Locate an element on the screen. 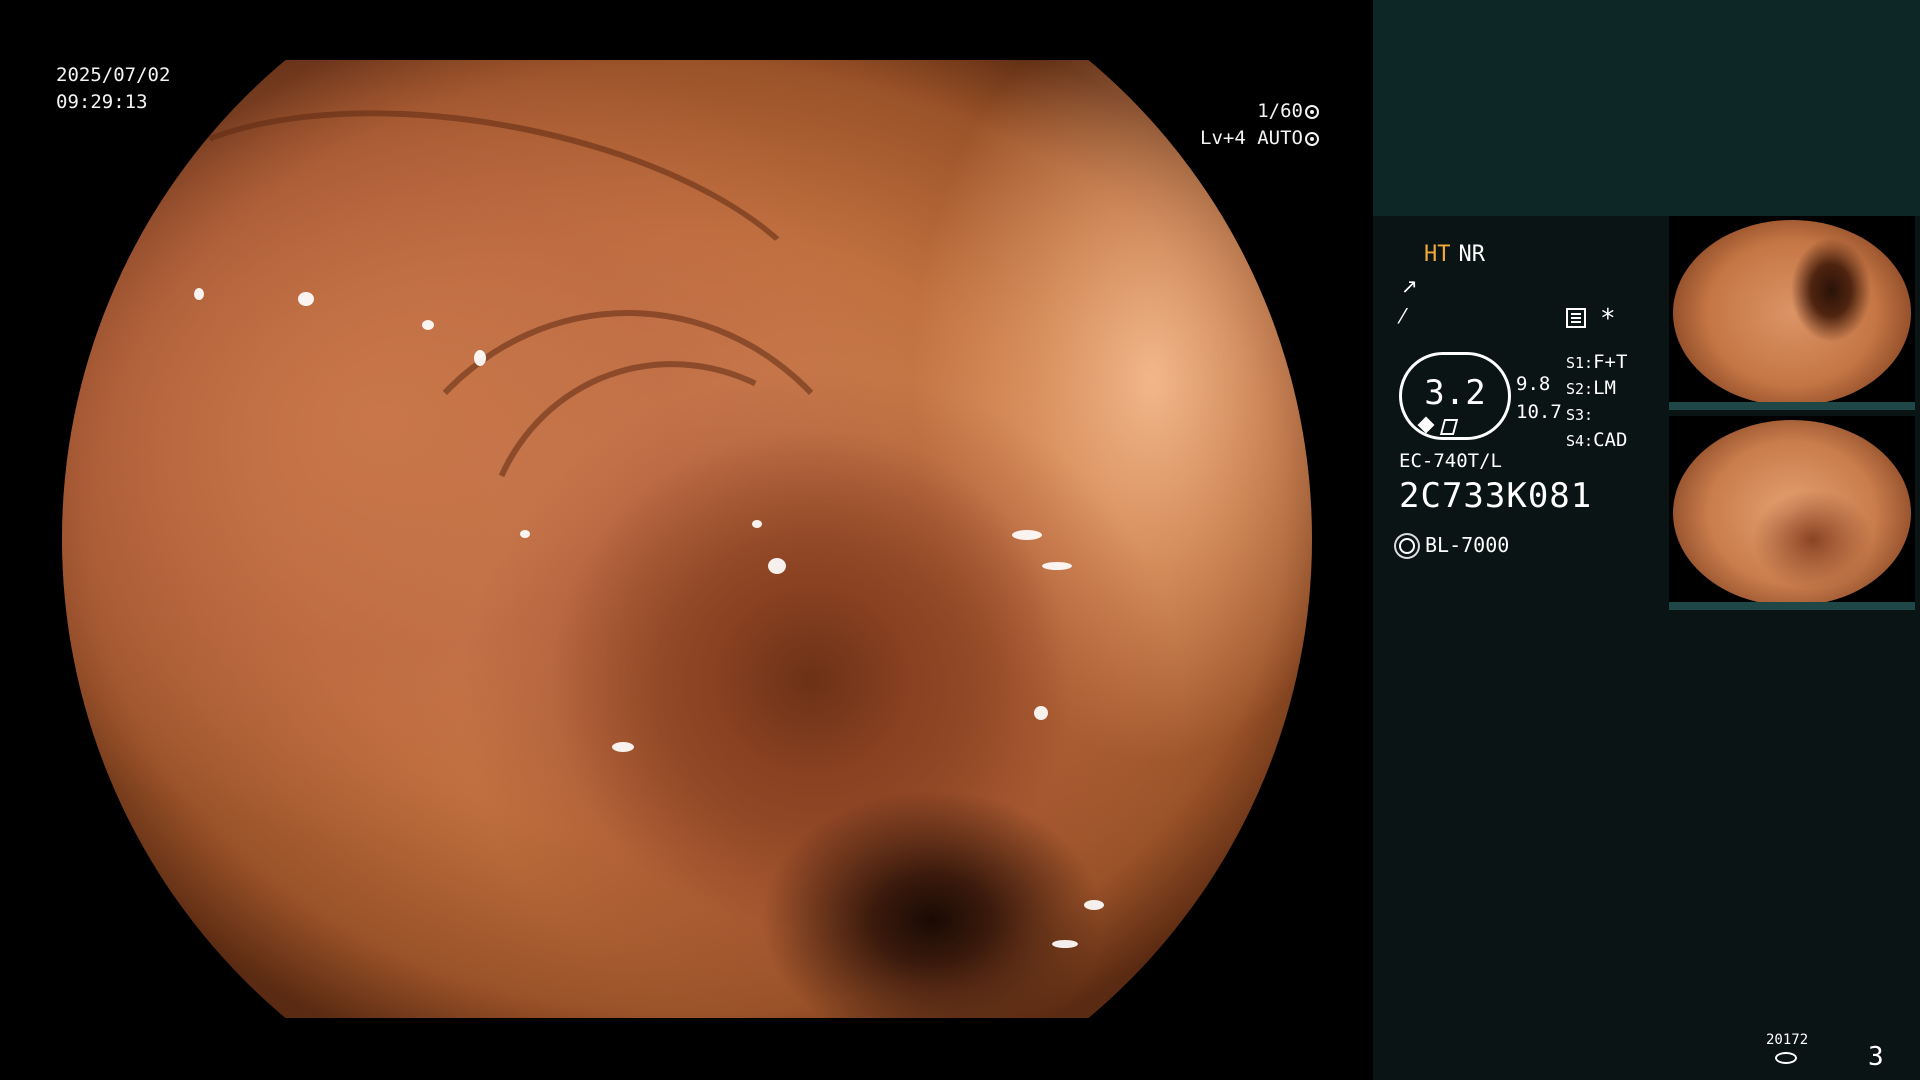  scope-serial: 2C733K081 is located at coordinates (1496, 496).